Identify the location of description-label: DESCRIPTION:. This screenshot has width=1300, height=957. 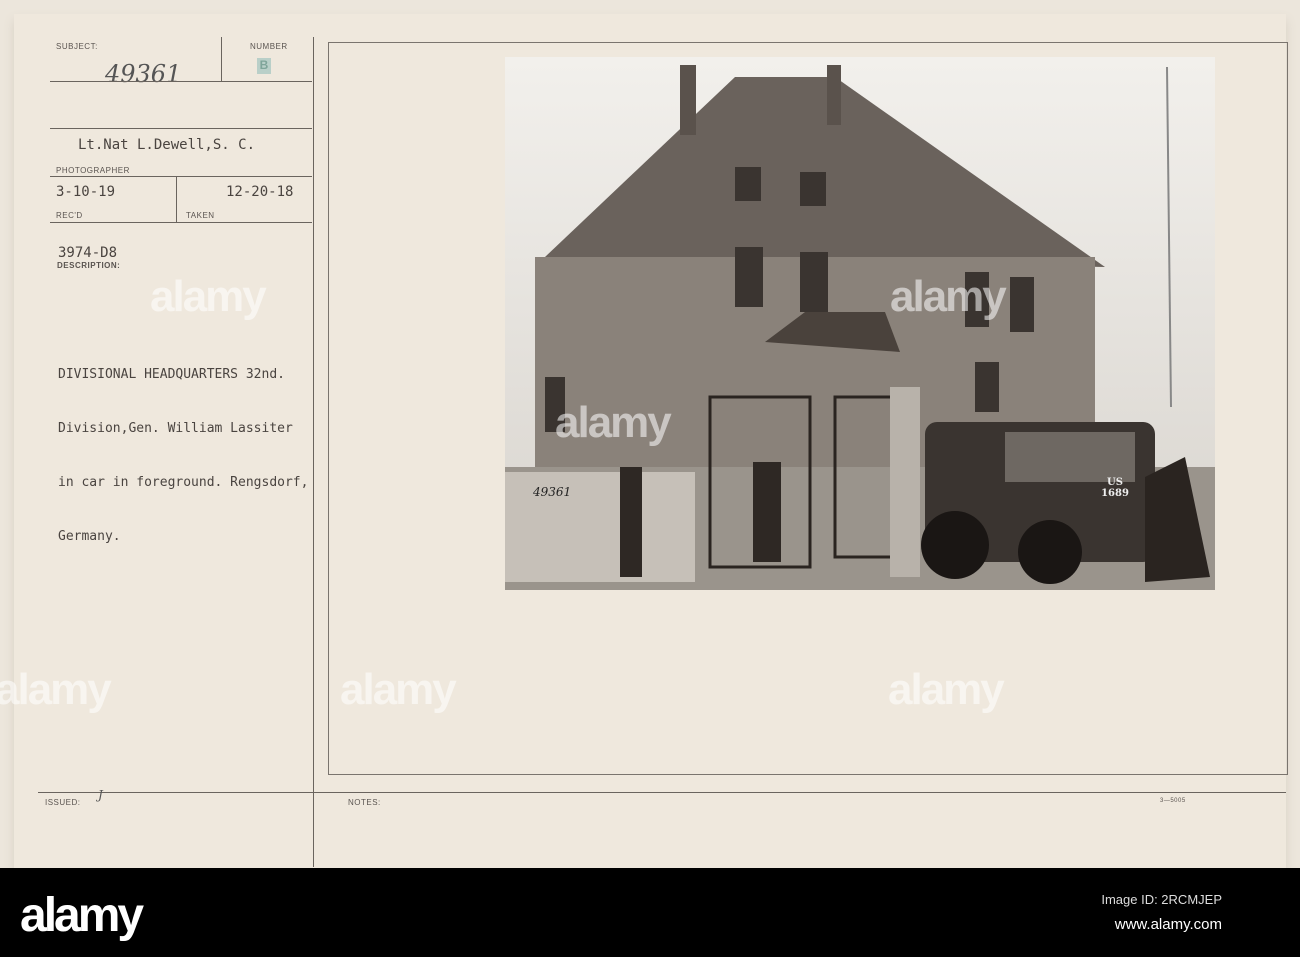
(89, 265).